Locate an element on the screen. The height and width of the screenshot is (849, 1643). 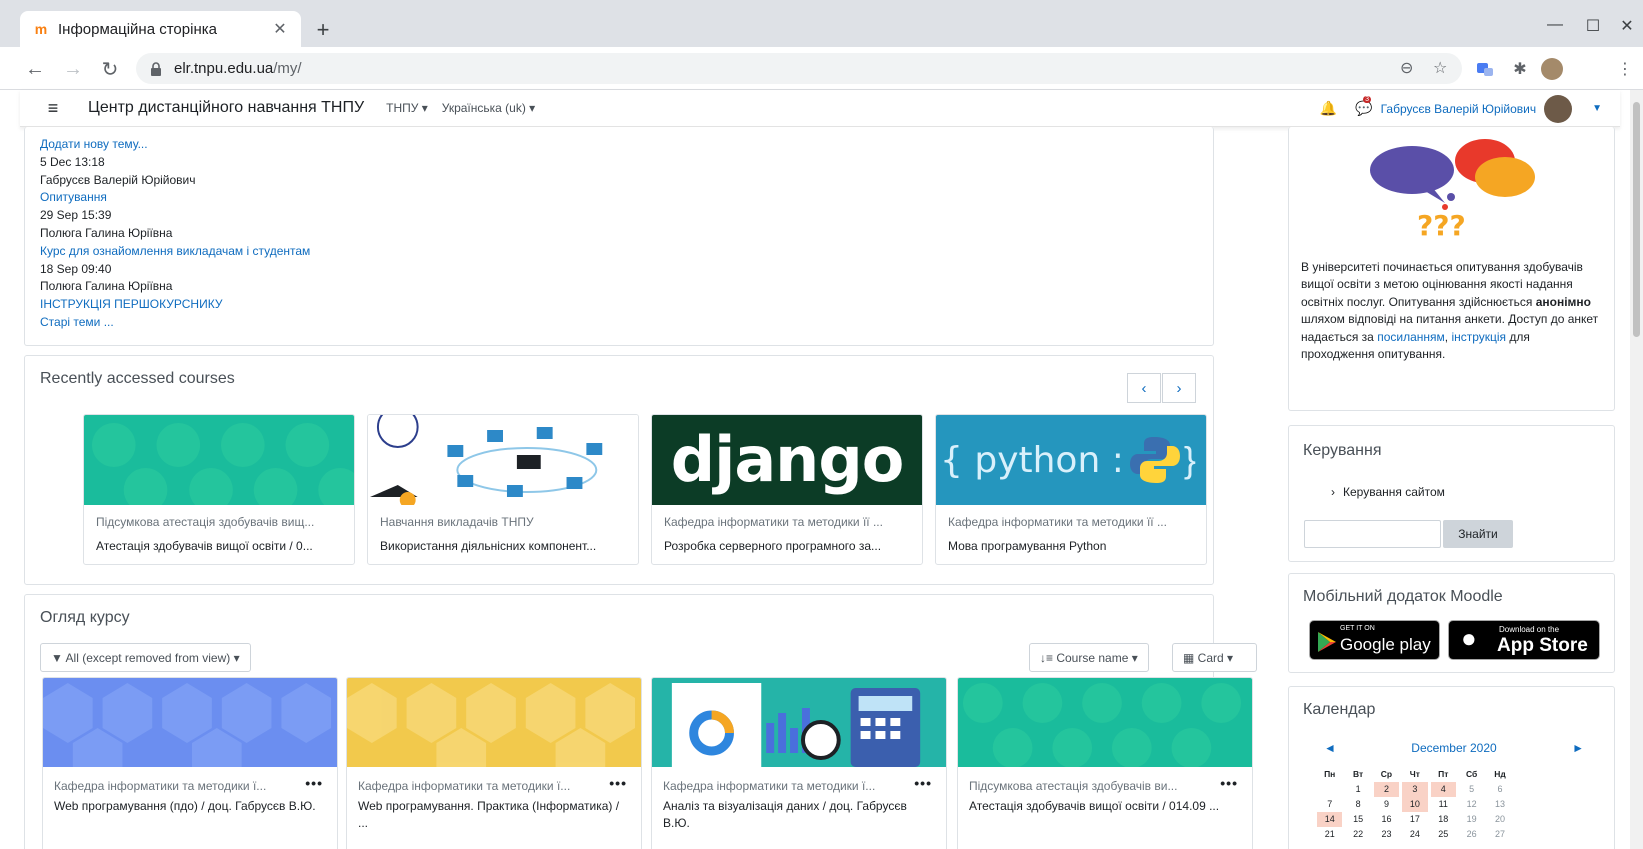
calendar-month: December 2020 is located at coordinates (1453, 748).